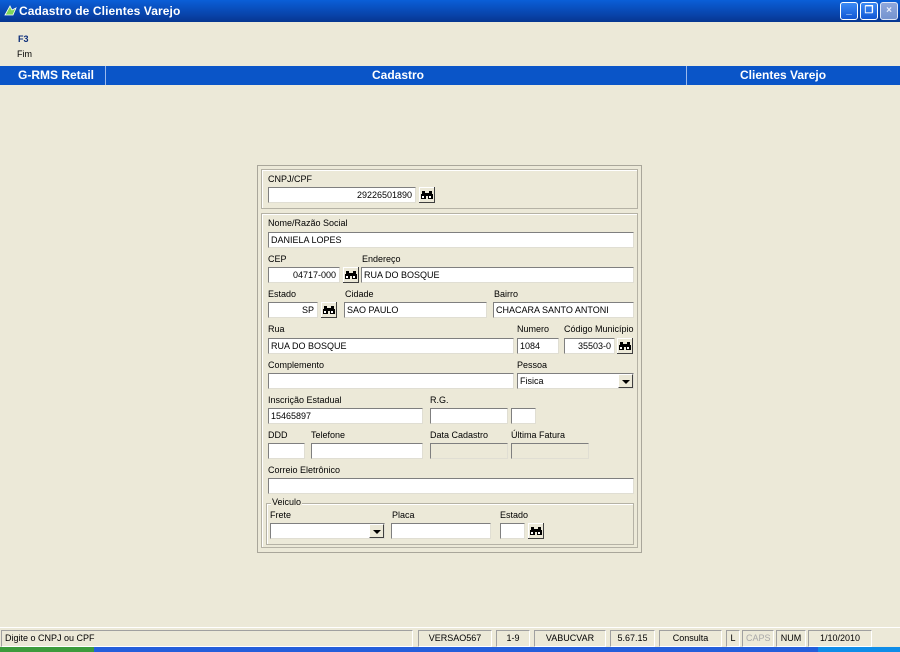 This screenshot has height=652, width=900. I want to click on ultima-fatura-label: Última Fatura, so click(538, 435).